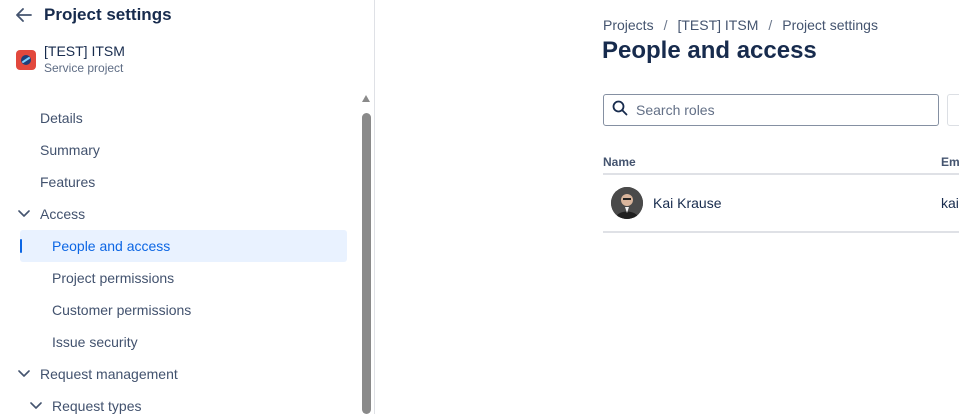 Image resolution: width=959 pixels, height=414 pixels. I want to click on user-name: Kai Krause, so click(687, 203).